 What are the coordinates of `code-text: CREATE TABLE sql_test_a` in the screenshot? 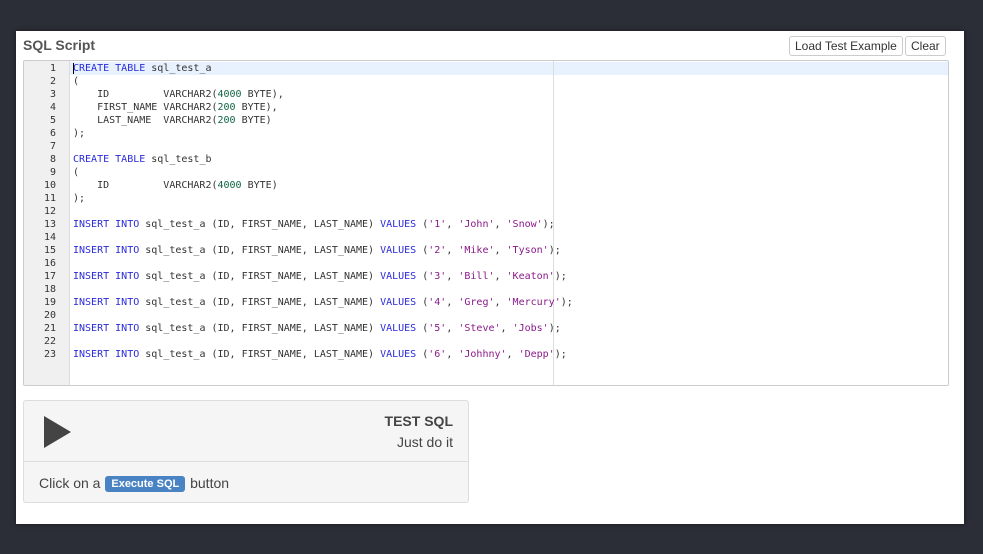 It's located at (142, 68).